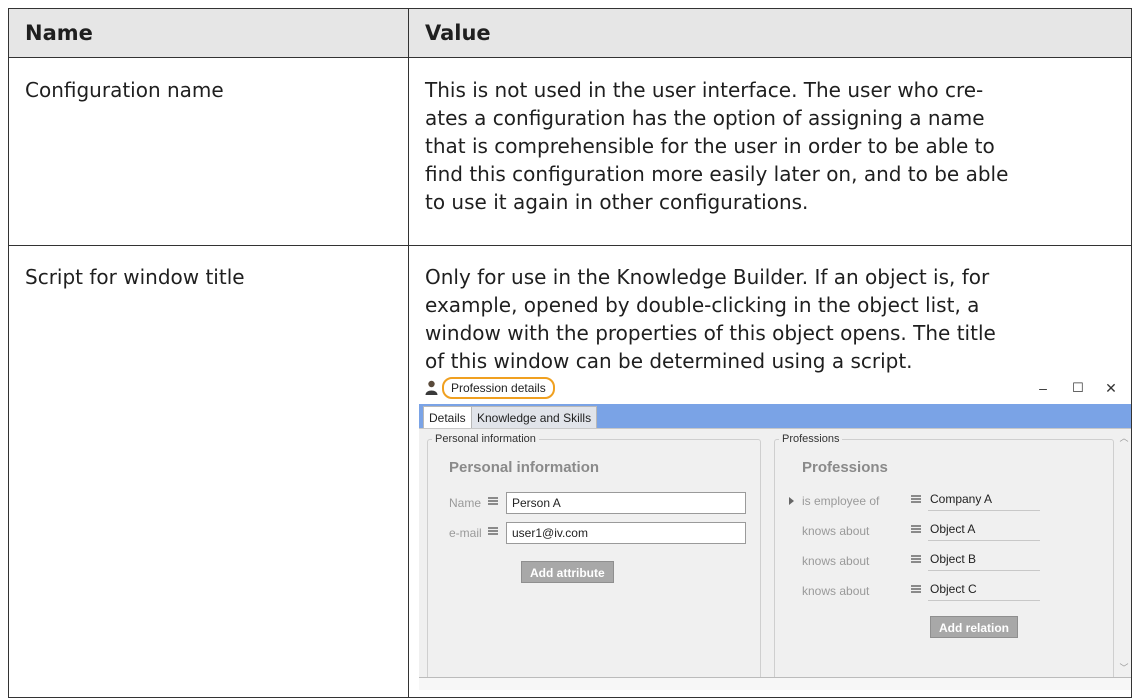  Describe the element at coordinates (775, 683) in the screenshot. I see `window-footer` at that location.